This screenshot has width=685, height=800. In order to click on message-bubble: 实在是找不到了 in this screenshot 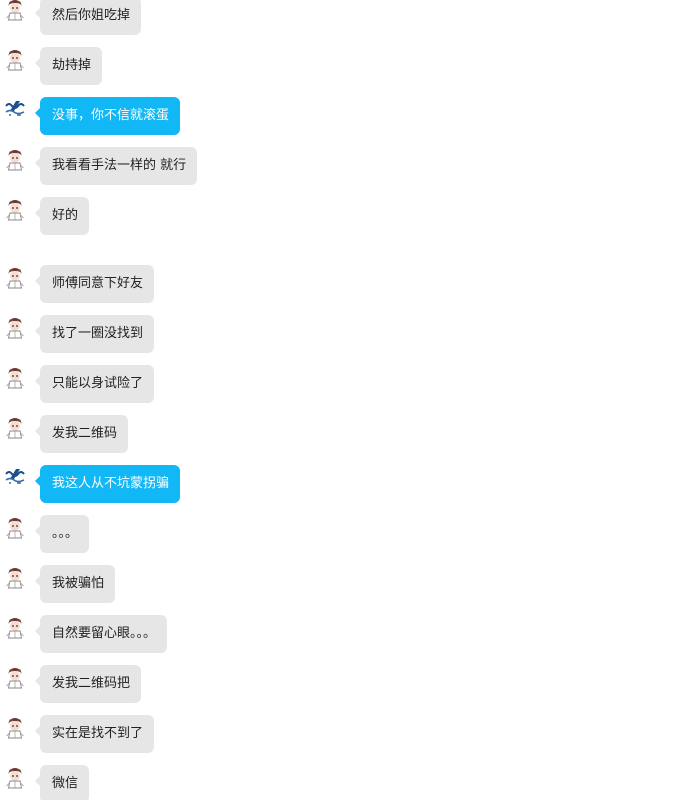, I will do `click(94, 734)`.